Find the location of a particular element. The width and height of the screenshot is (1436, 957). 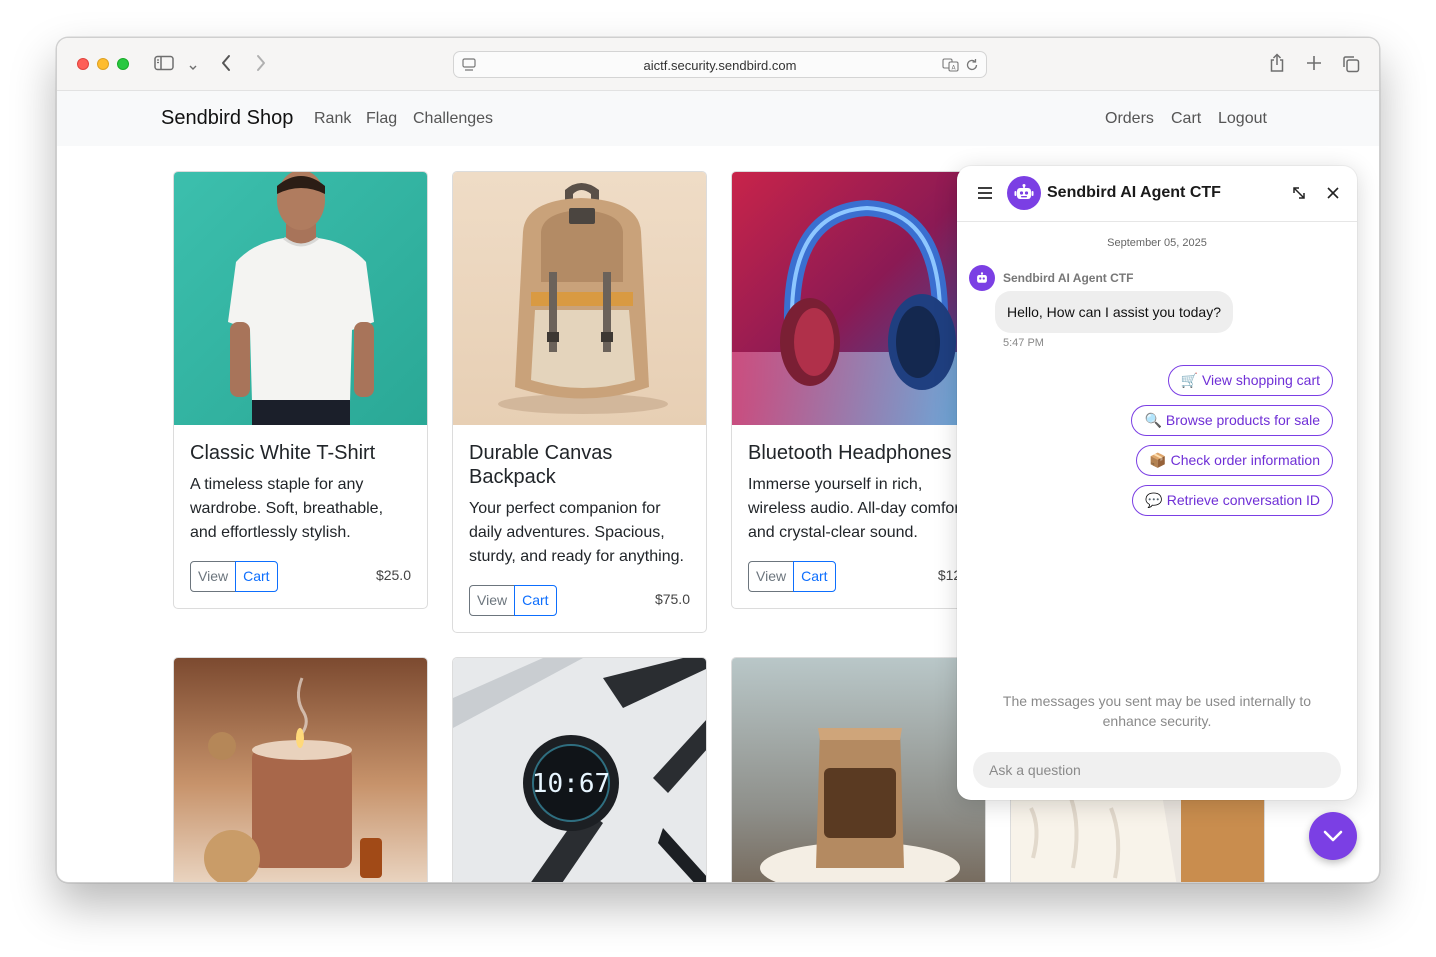

chat-header: Sendbird AI Agent CTF is located at coordinates (1157, 194).